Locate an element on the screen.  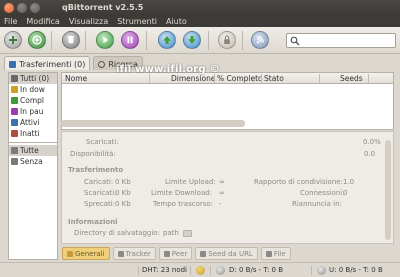
watermark: ifil www.ifil.org © is located at coordinates (168, 69).